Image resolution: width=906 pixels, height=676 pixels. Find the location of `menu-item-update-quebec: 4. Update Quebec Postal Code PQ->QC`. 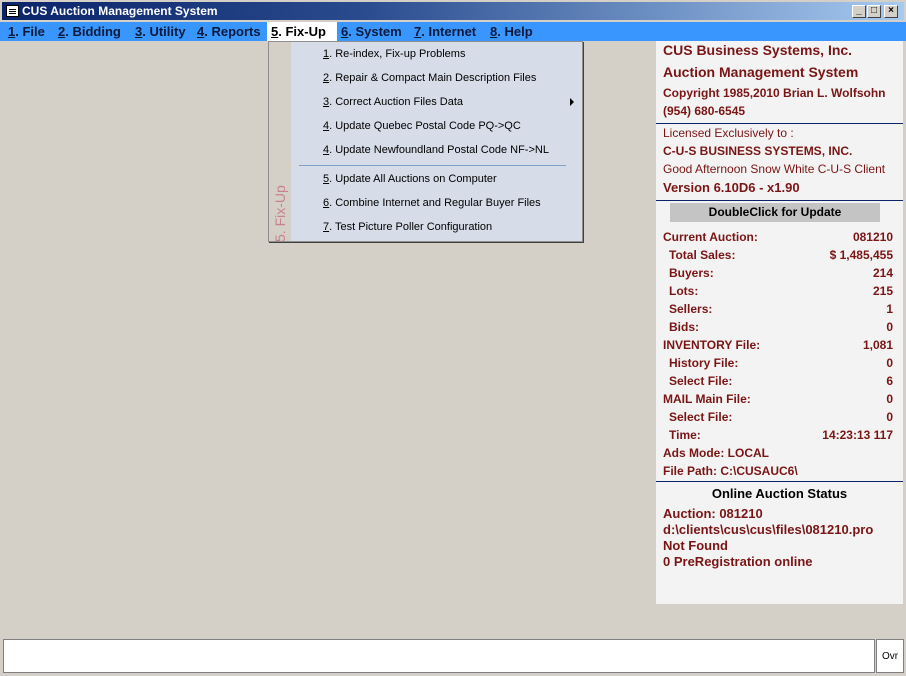

menu-item-update-quebec: 4. Update Quebec Postal Code PQ->QC is located at coordinates (422, 126).